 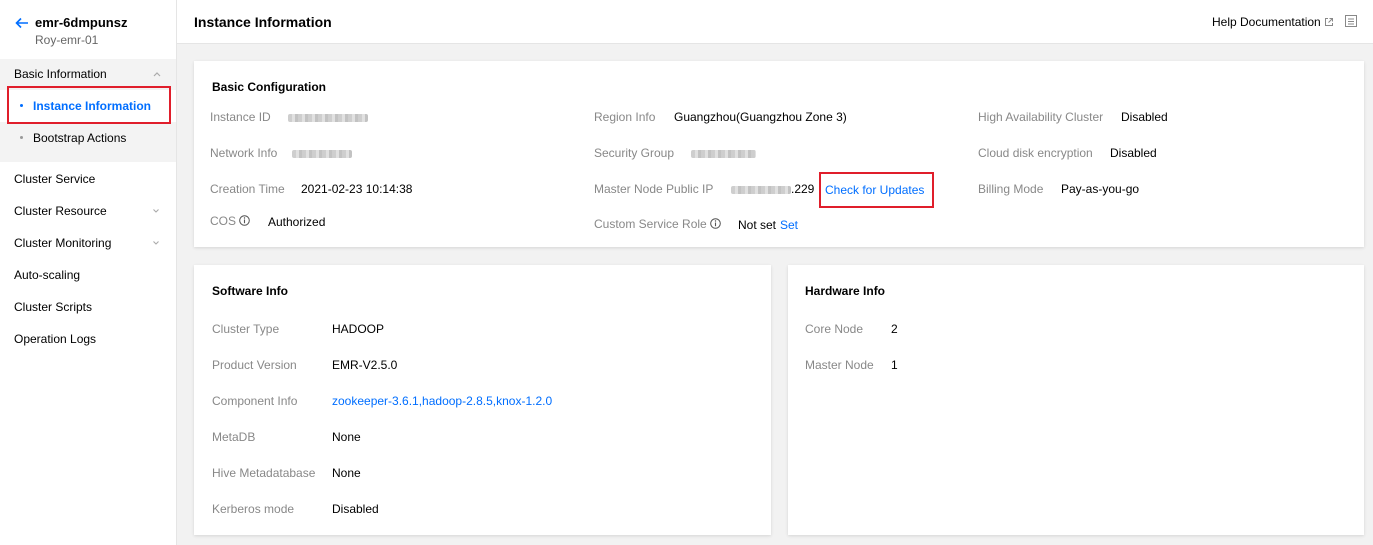 I want to click on hive-metadatabase-label: Hive Metadatabase, so click(x=264, y=473).